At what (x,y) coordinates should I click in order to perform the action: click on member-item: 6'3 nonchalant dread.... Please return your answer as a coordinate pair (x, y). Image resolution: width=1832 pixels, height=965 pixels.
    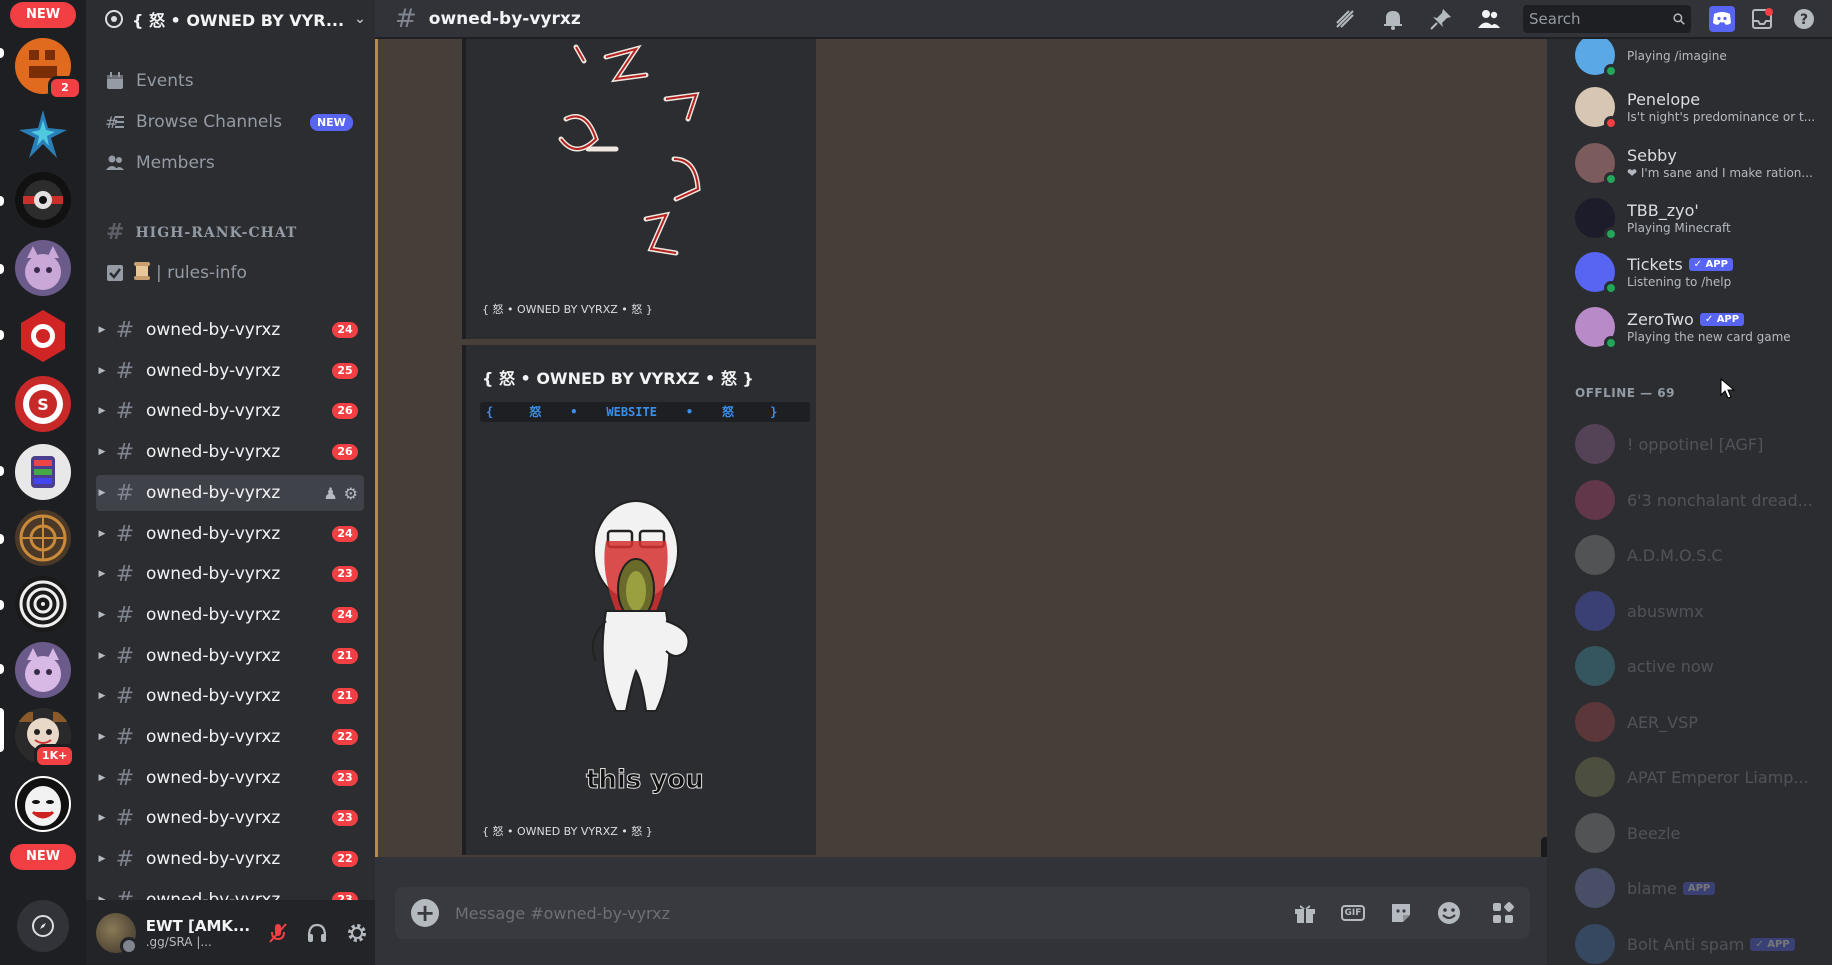
    Looking at the image, I should click on (1700, 500).